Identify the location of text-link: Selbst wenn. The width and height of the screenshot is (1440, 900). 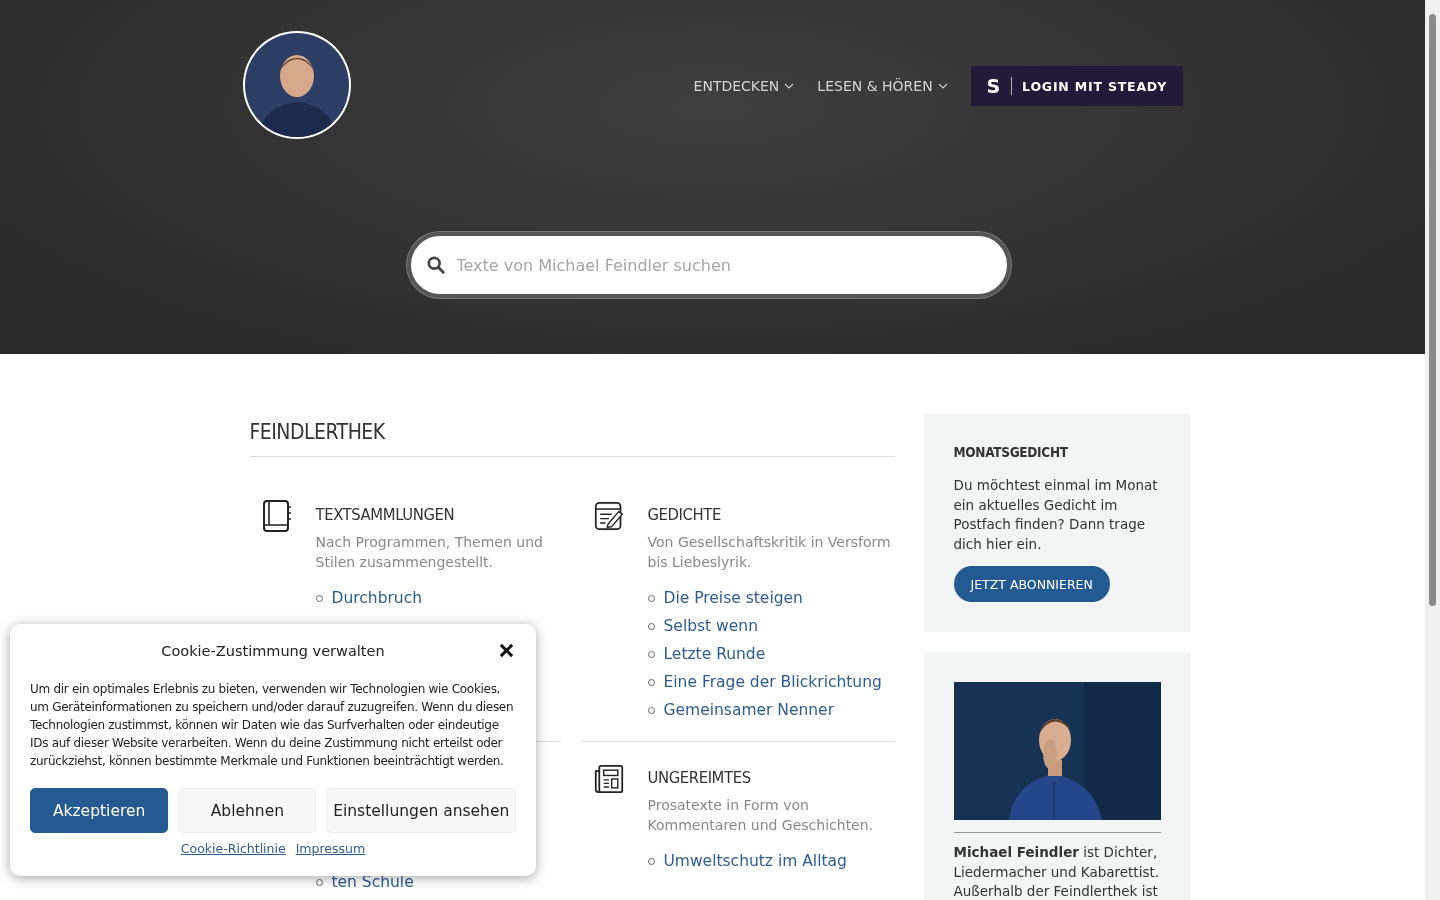
(710, 626).